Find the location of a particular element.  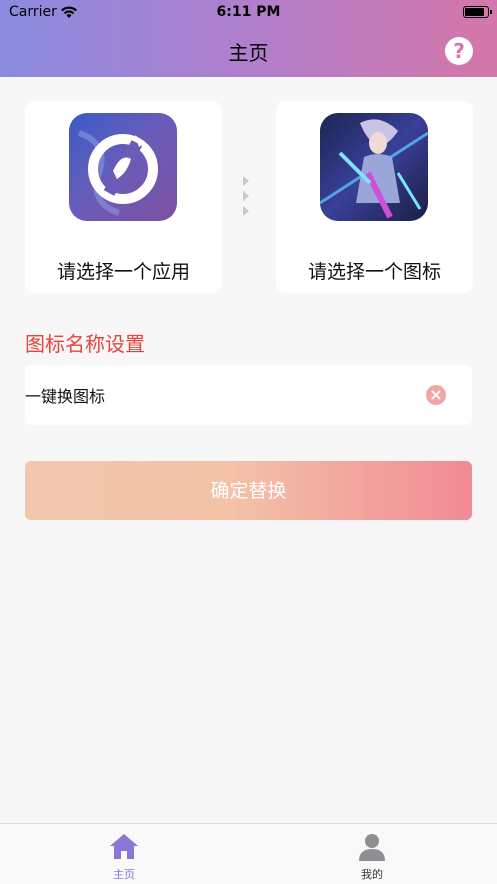

select-app-label: 请选择一个应用 is located at coordinates (123, 272).